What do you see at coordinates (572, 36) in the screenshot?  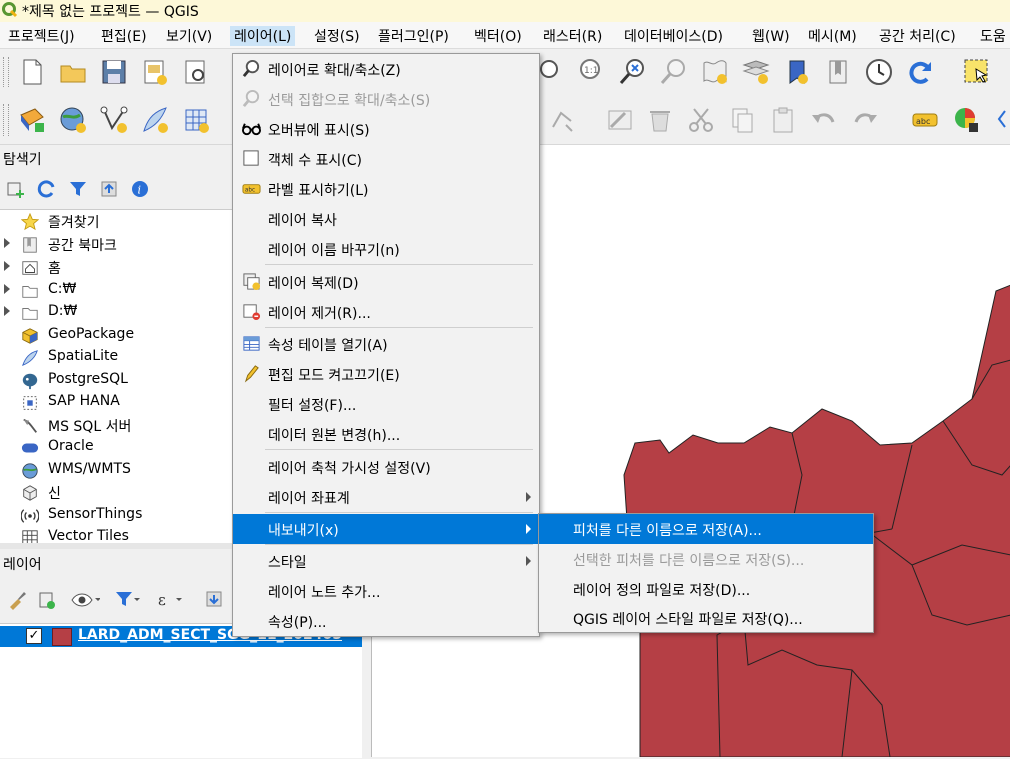 I see `menu-raster: 래스터(R)` at bounding box center [572, 36].